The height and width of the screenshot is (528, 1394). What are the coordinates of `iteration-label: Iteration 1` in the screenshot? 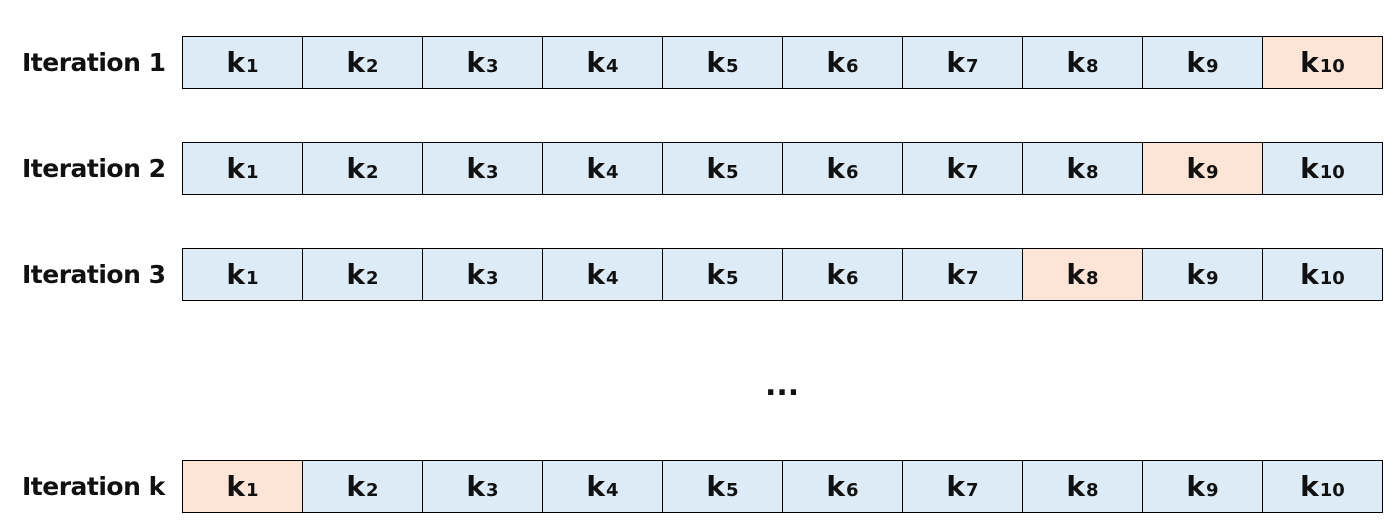 It's located at (94, 62).